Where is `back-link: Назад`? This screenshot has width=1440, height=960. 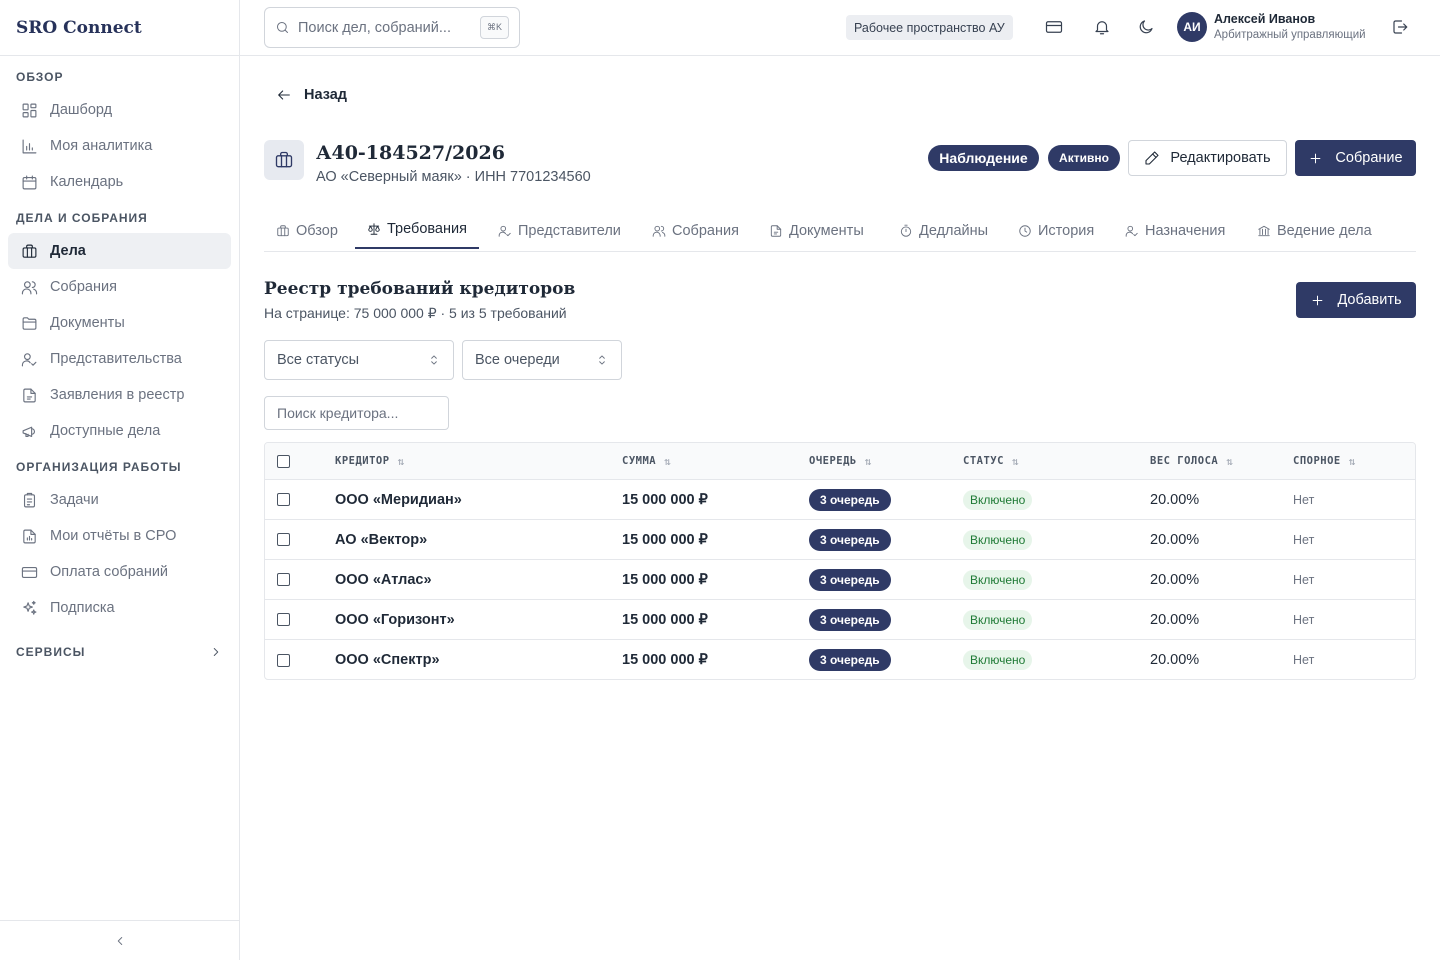 back-link: Назад is located at coordinates (311, 95).